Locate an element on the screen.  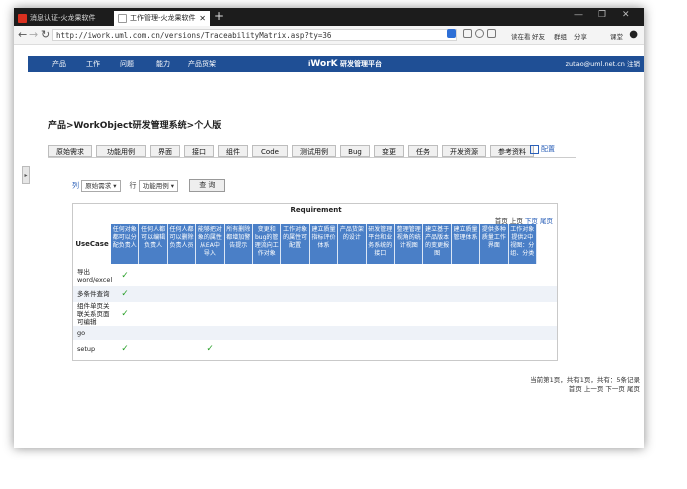
brand-mark: WorK is located at coordinates (324, 64).